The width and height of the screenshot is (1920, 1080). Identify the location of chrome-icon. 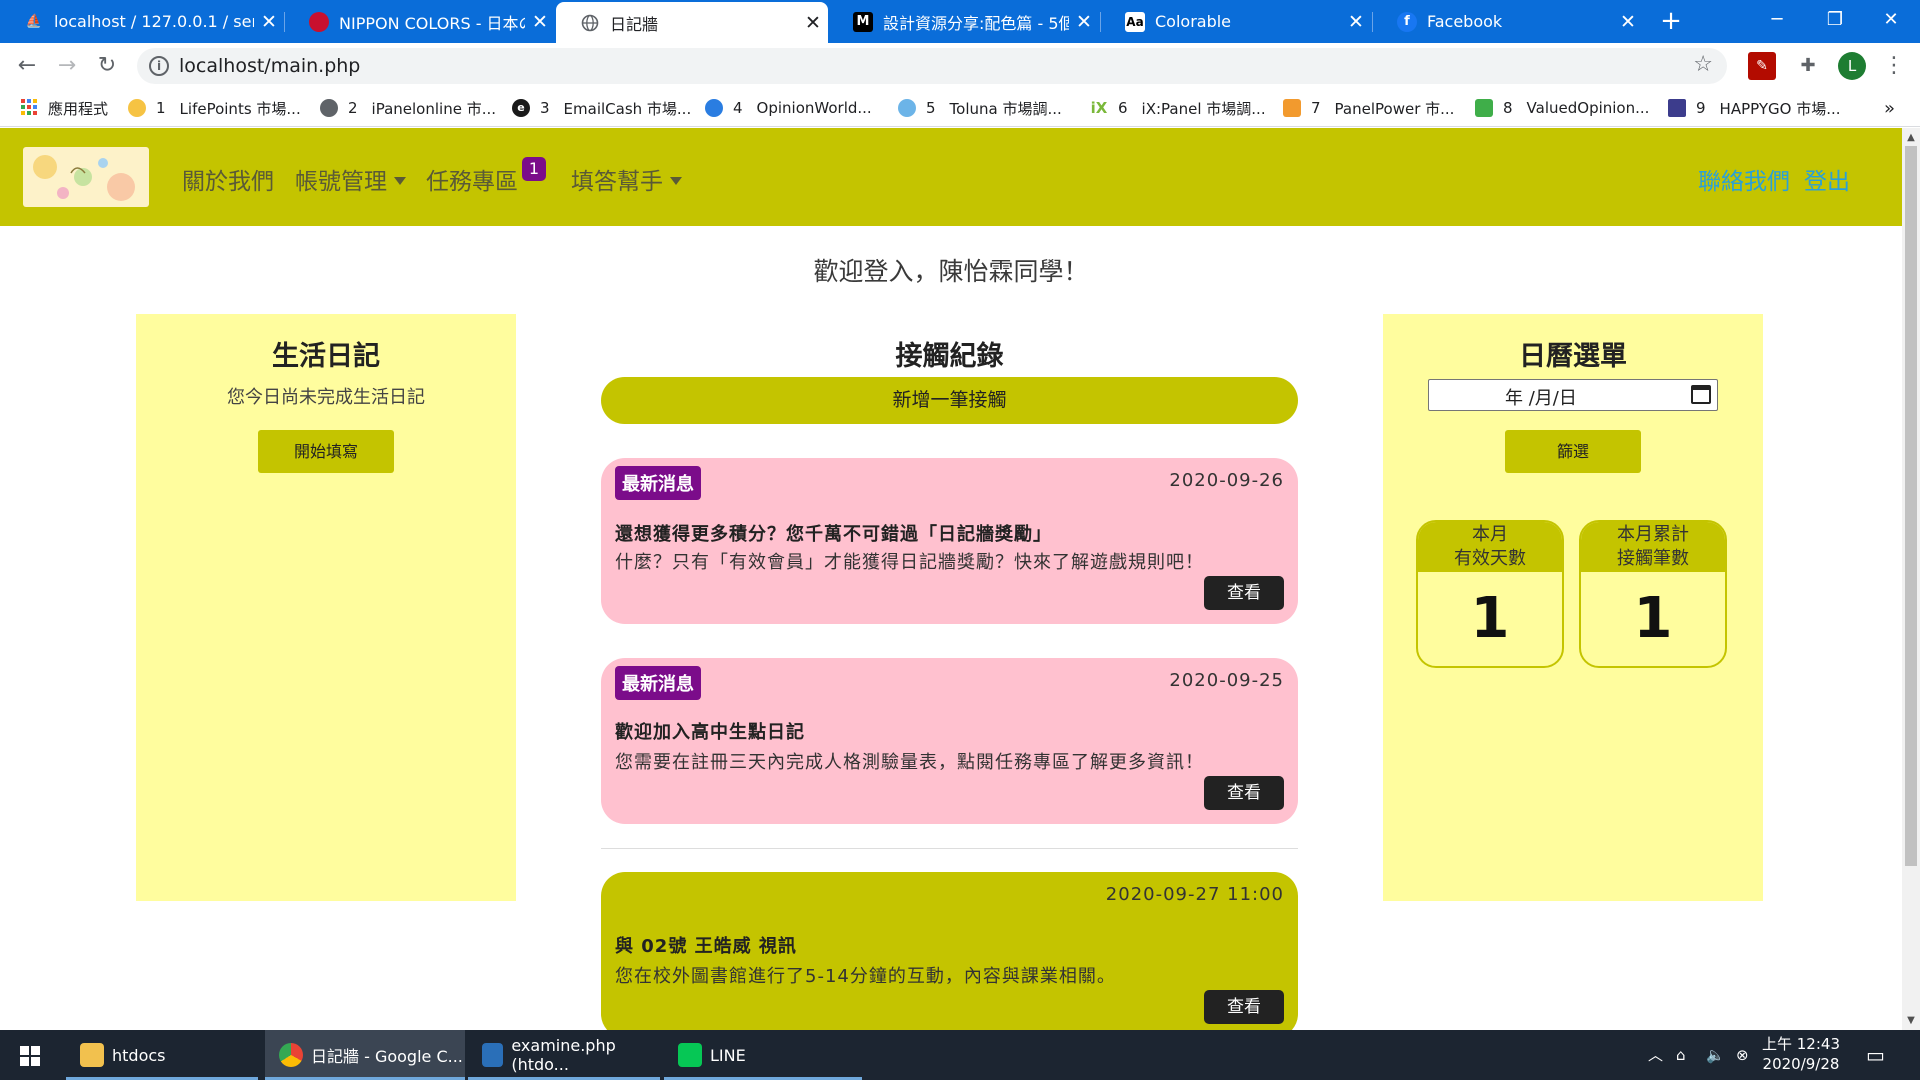
(291, 1055).